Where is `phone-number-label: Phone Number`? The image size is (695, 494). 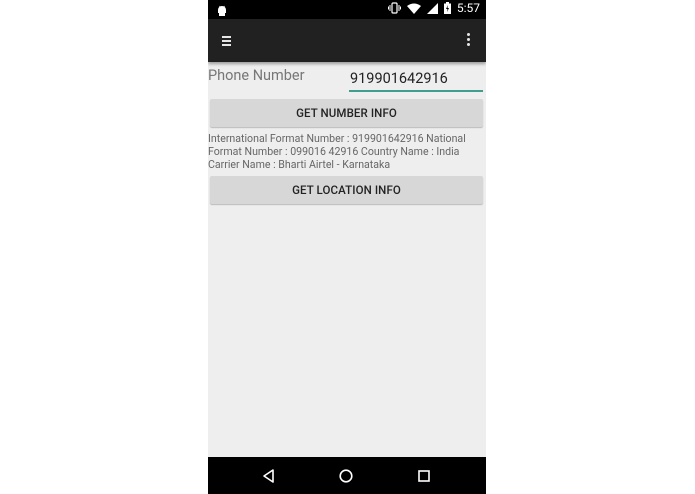
phone-number-label: Phone Number is located at coordinates (256, 75).